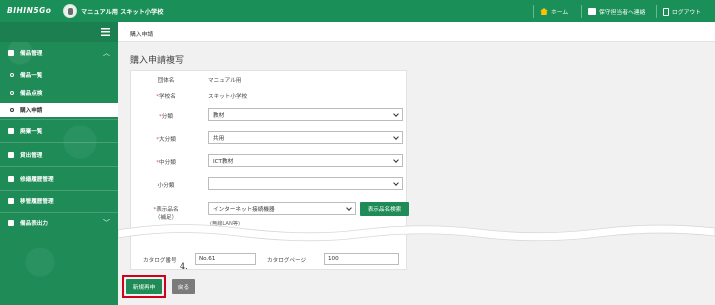 This screenshot has width=715, height=305. What do you see at coordinates (31, 132) in the screenshot?
I see `sidebar-item-label: 廃棄一覧` at bounding box center [31, 132].